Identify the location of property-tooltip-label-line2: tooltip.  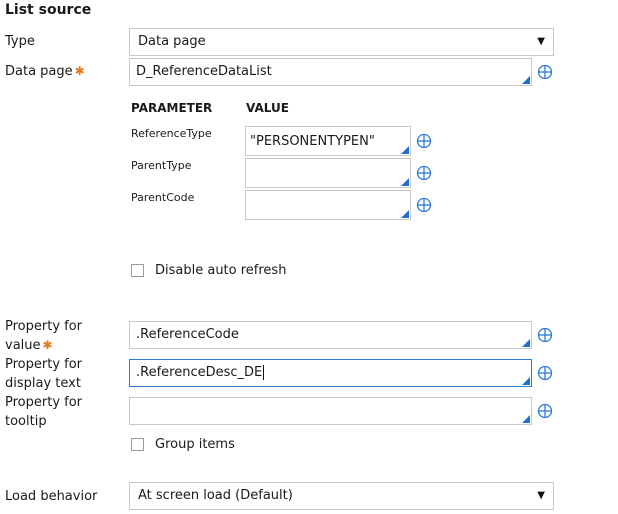
(26, 421).